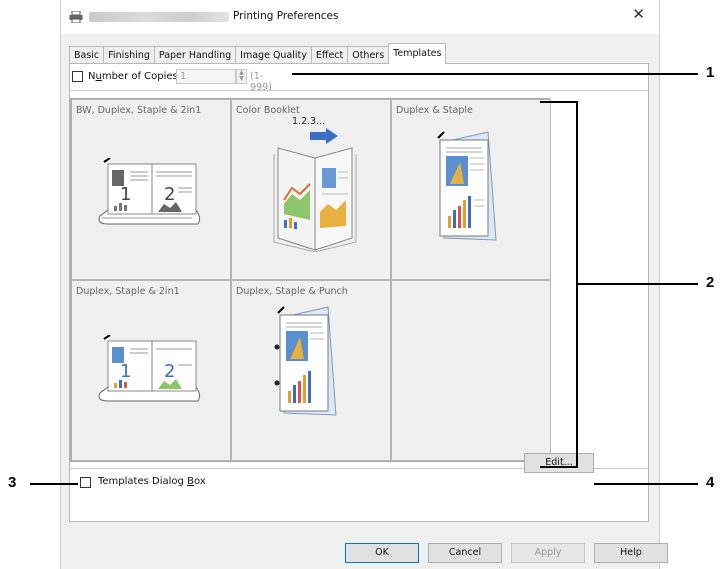  Describe the element at coordinates (382, 553) in the screenshot. I see `ok-button: OK` at that location.